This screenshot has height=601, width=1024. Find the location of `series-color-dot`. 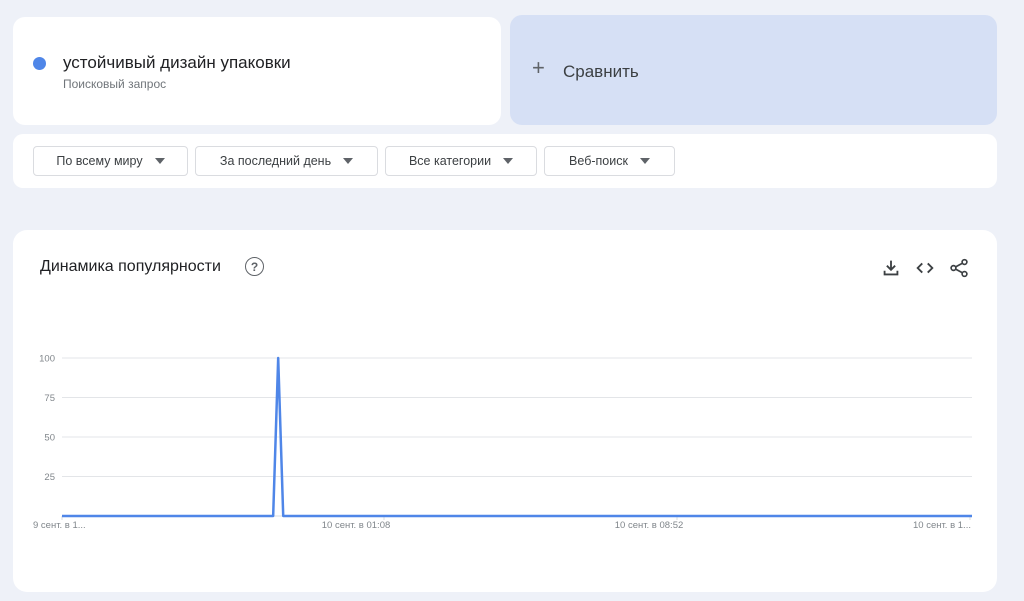

series-color-dot is located at coordinates (39, 63).